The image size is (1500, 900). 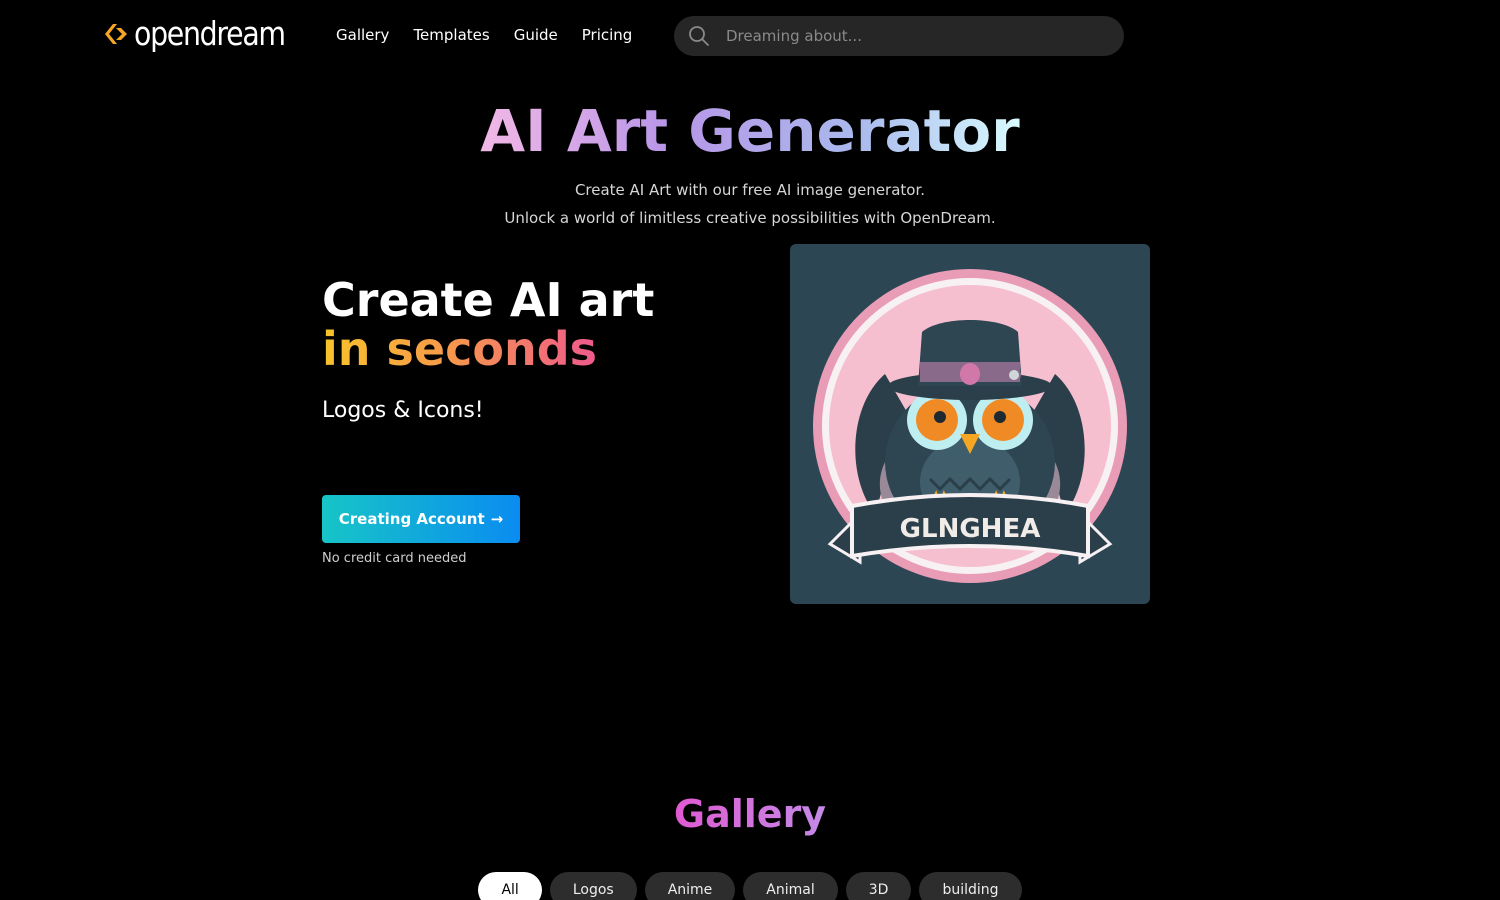 I want to click on main-nav: Gallery Templates Guide Pricing, so click(x=484, y=35).